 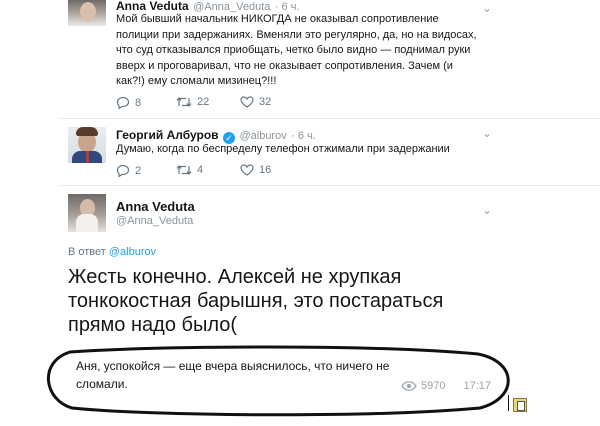 I want to click on eye-icon, so click(x=409, y=386).